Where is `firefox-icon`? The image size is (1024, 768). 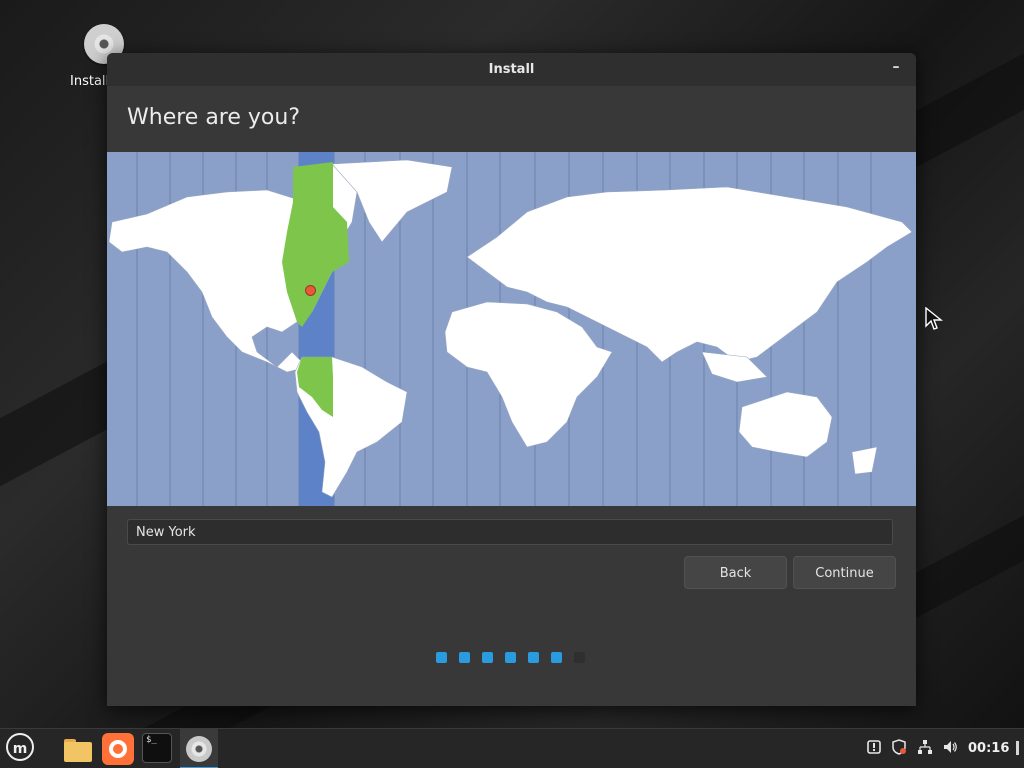 firefox-icon is located at coordinates (118, 749).